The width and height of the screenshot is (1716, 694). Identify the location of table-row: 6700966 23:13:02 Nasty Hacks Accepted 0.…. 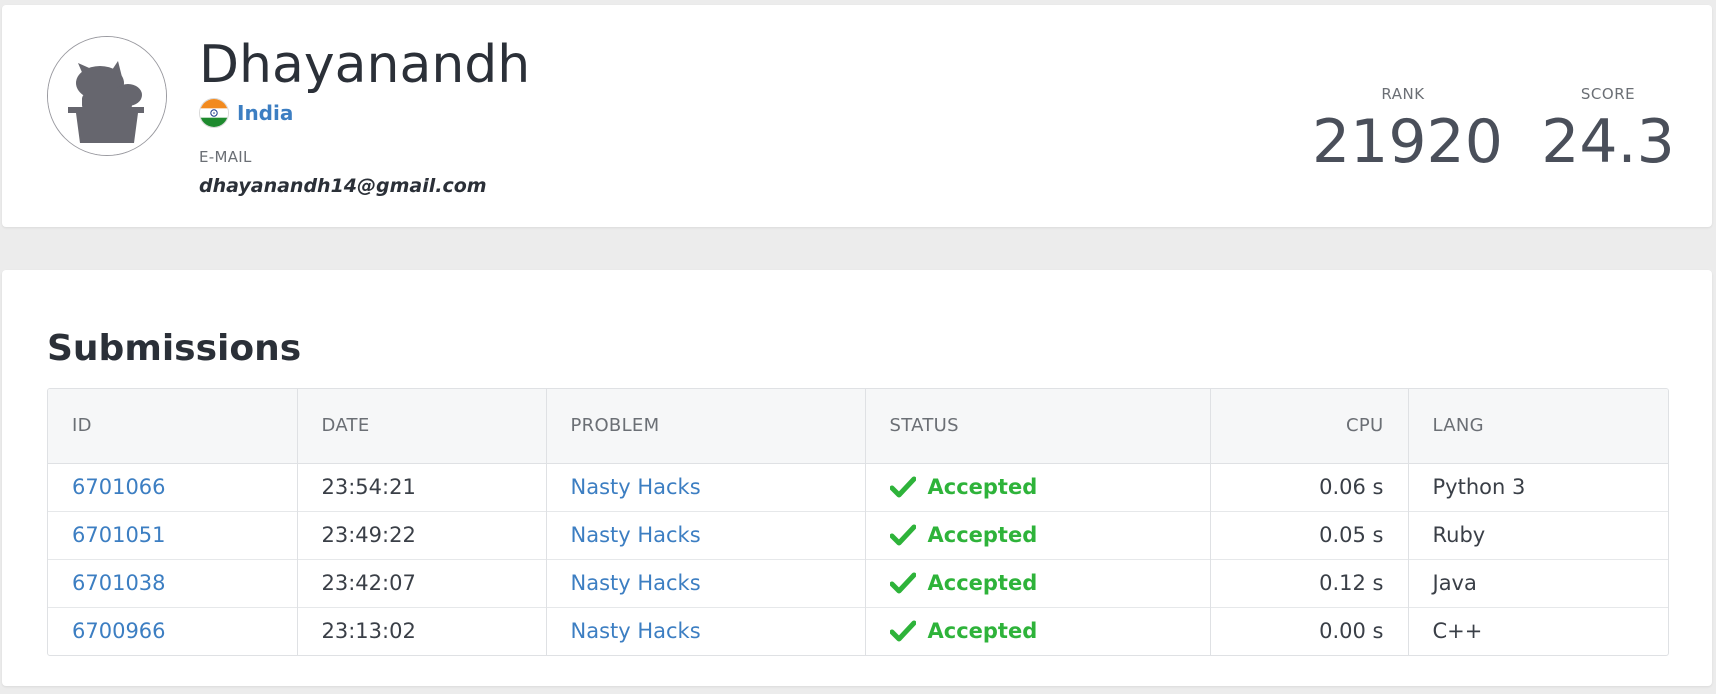
(858, 630).